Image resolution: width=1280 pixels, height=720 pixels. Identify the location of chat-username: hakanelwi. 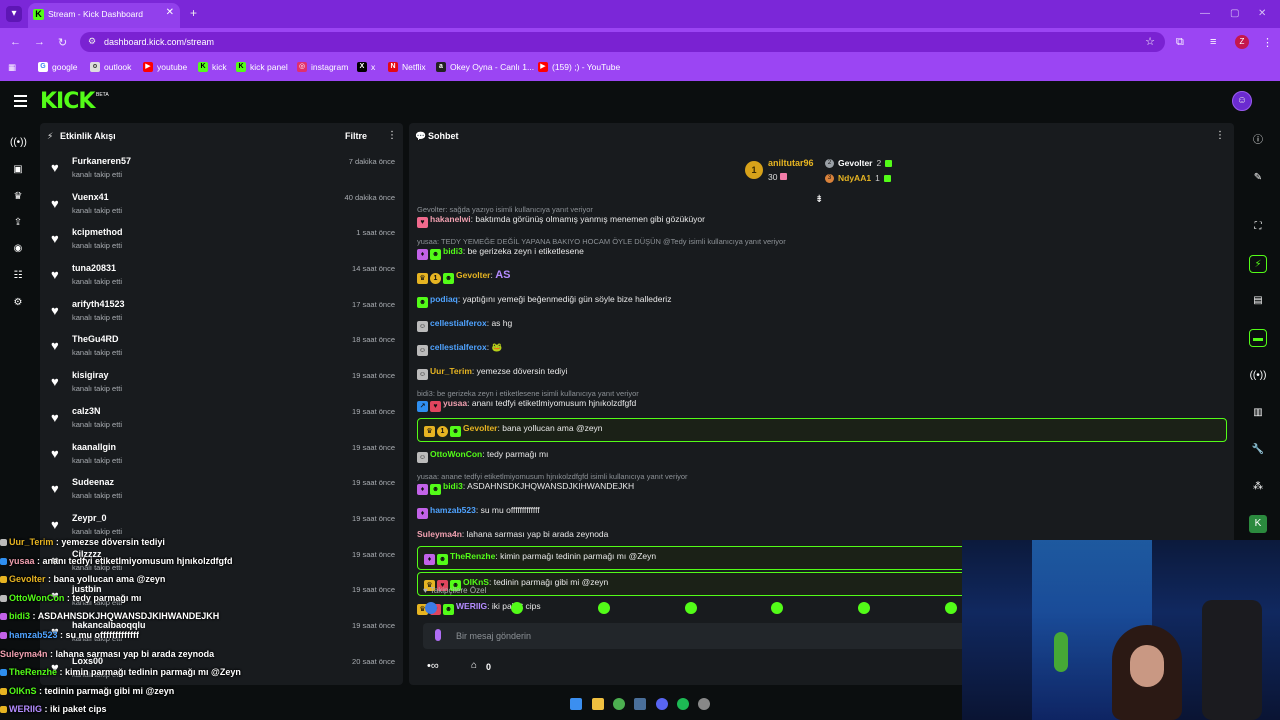
(450, 219).